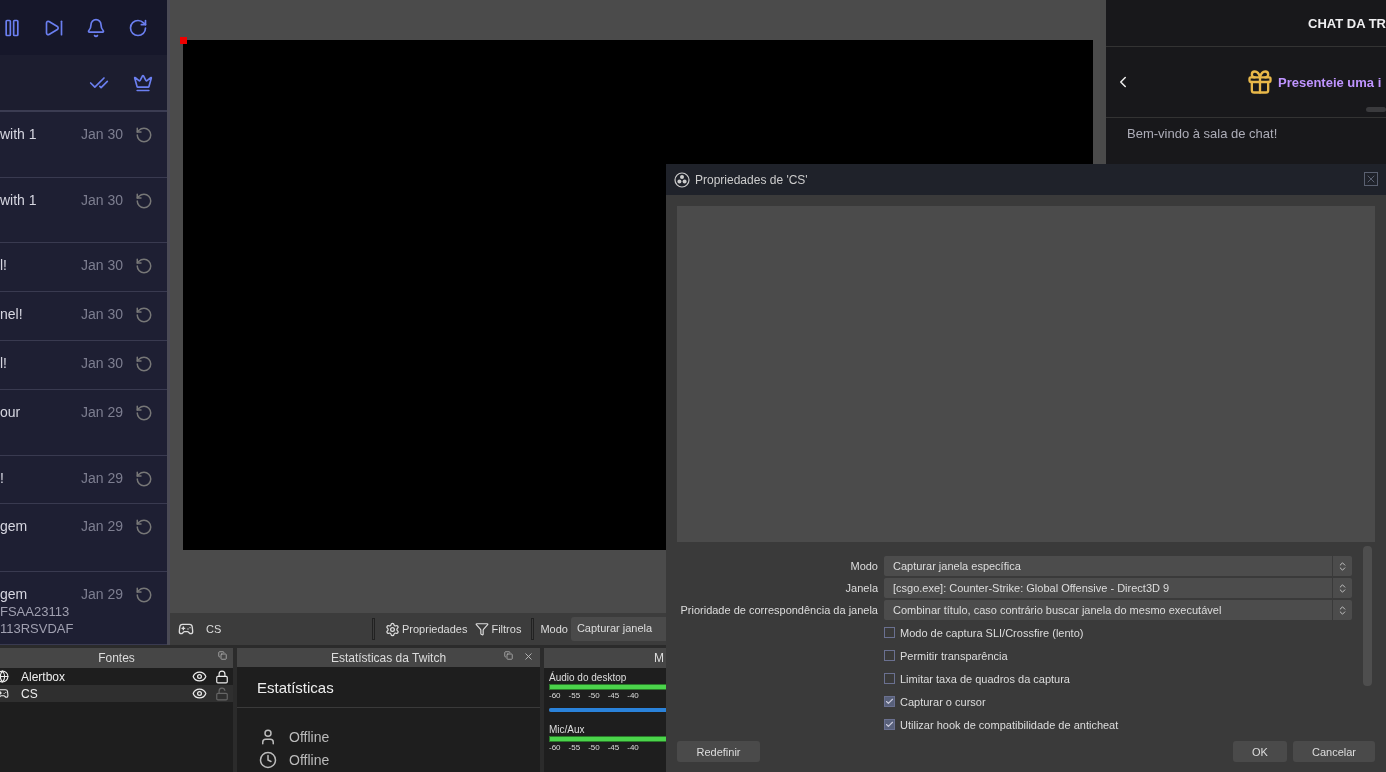 The height and width of the screenshot is (772, 1386). What do you see at coordinates (37, 628) in the screenshot?
I see `activity-detail: 113RSVDAF` at bounding box center [37, 628].